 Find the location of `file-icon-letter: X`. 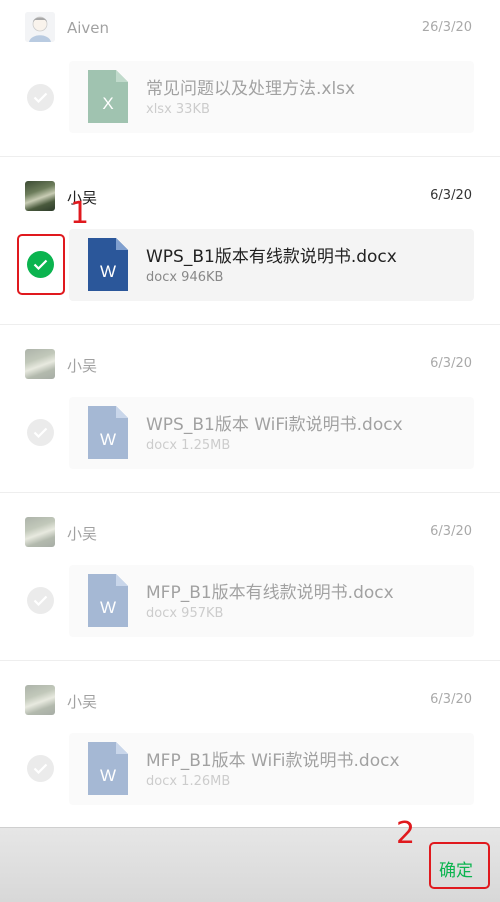

file-icon-letter: X is located at coordinates (107, 103).